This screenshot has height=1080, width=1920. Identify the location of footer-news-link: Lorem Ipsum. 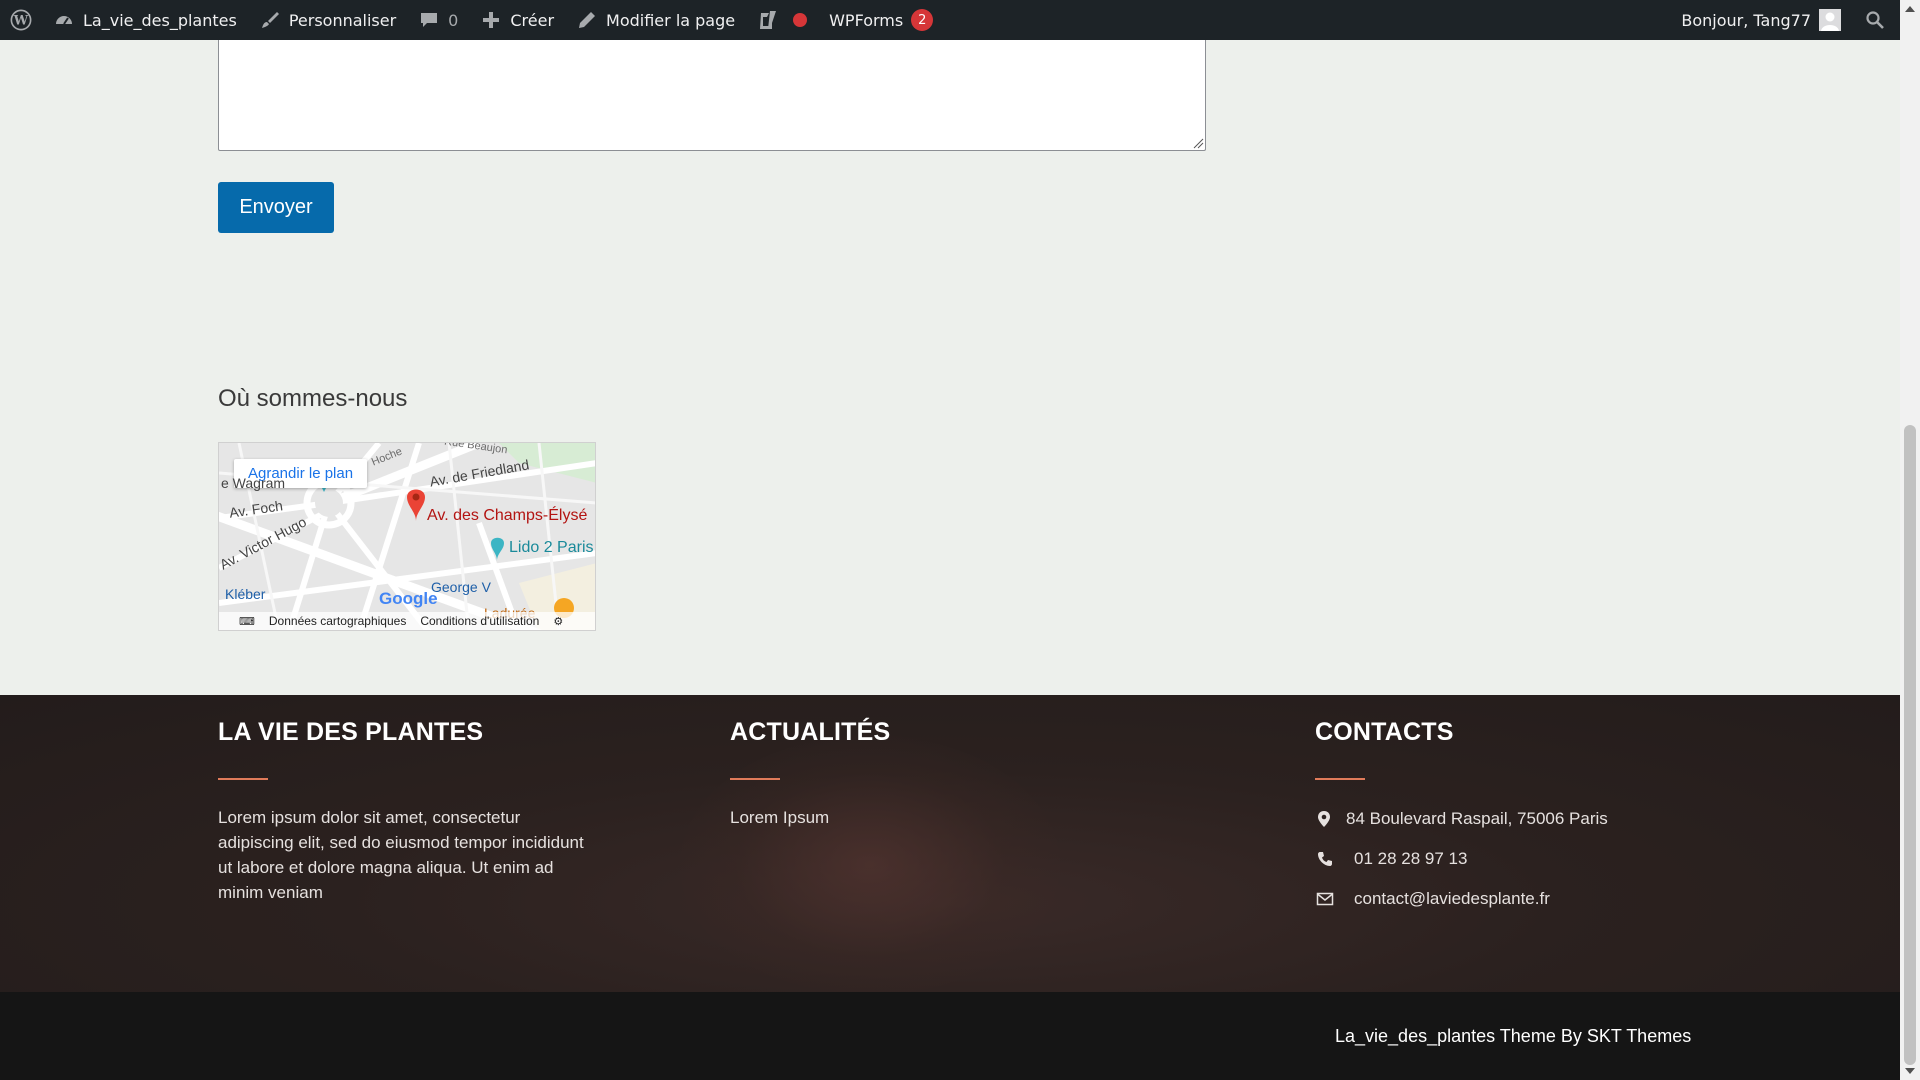
(779, 817).